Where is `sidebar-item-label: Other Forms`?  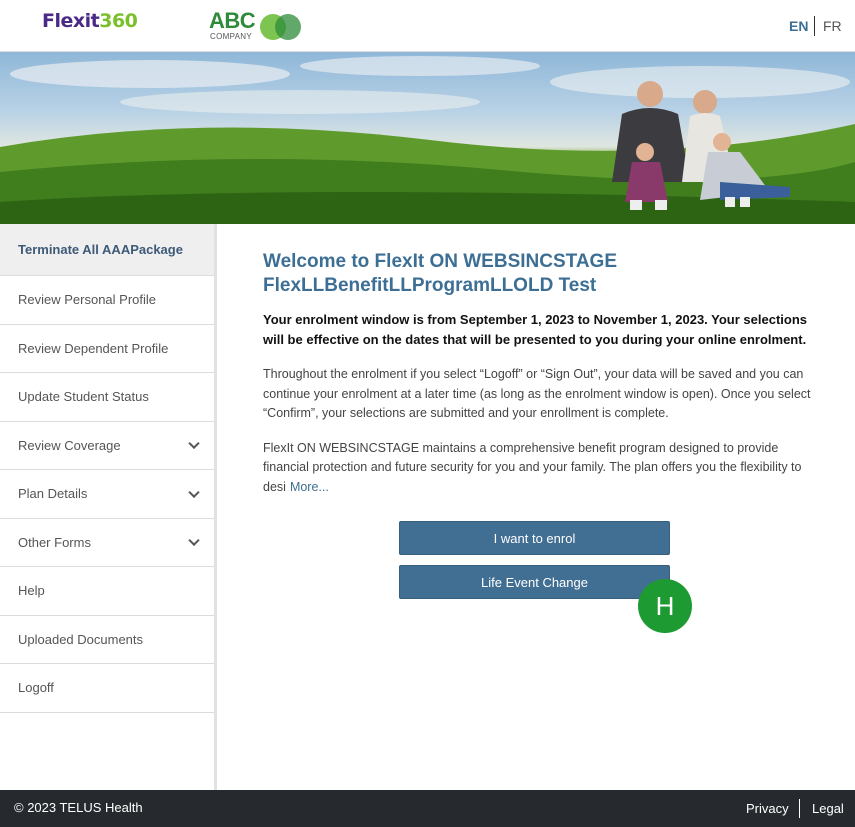 sidebar-item-label: Other Forms is located at coordinates (54, 542).